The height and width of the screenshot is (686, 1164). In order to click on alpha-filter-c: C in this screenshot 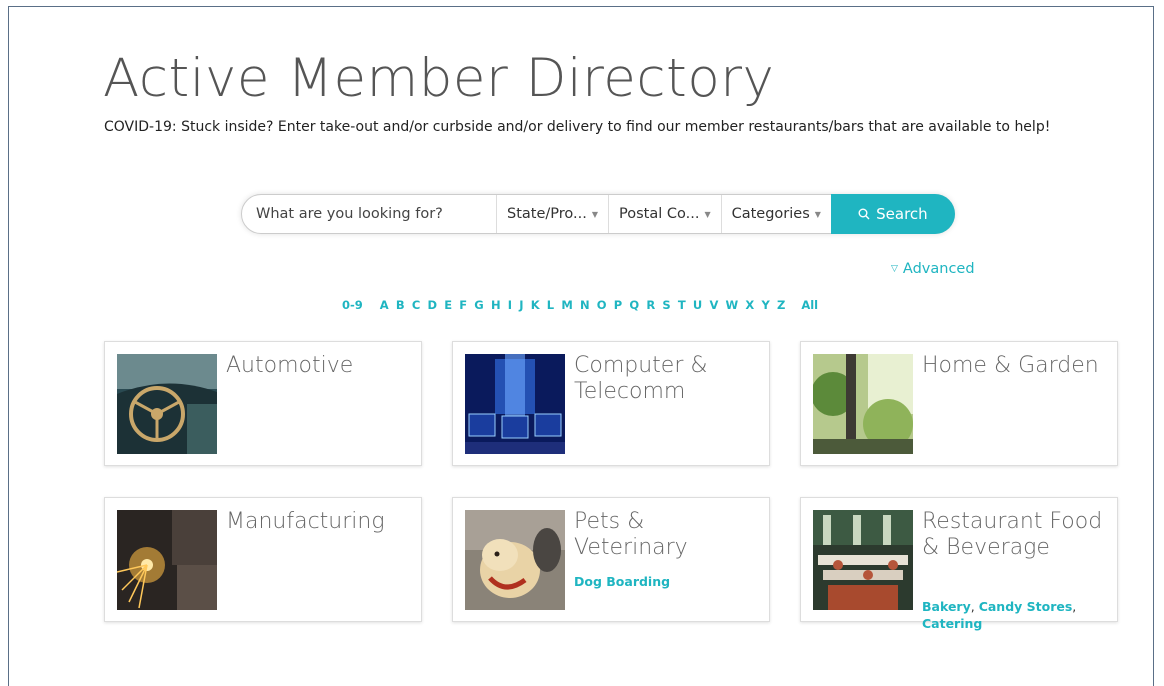, I will do `click(416, 305)`.